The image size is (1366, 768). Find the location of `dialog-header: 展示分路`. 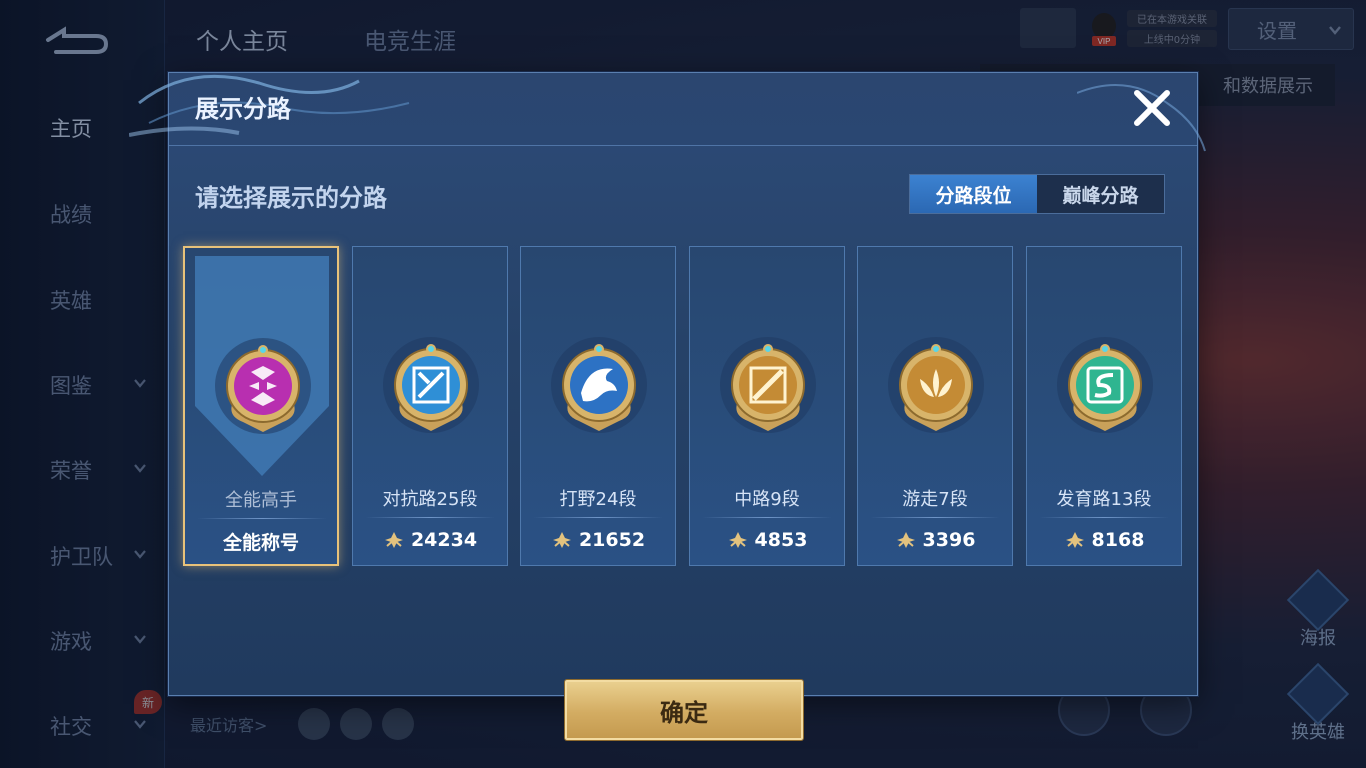

dialog-header: 展示分路 is located at coordinates (667, 112).